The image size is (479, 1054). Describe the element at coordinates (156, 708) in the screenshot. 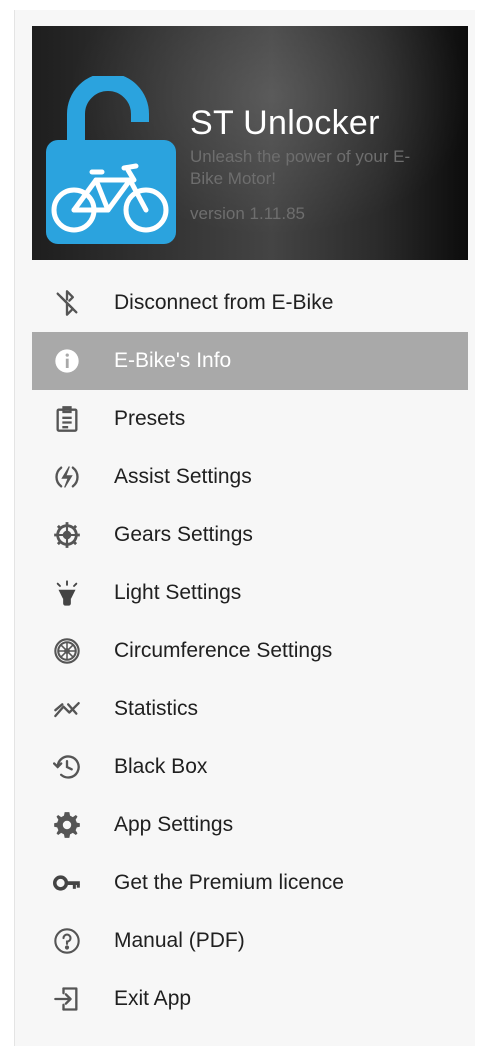

I see `menu-item-label: Statistics` at that location.